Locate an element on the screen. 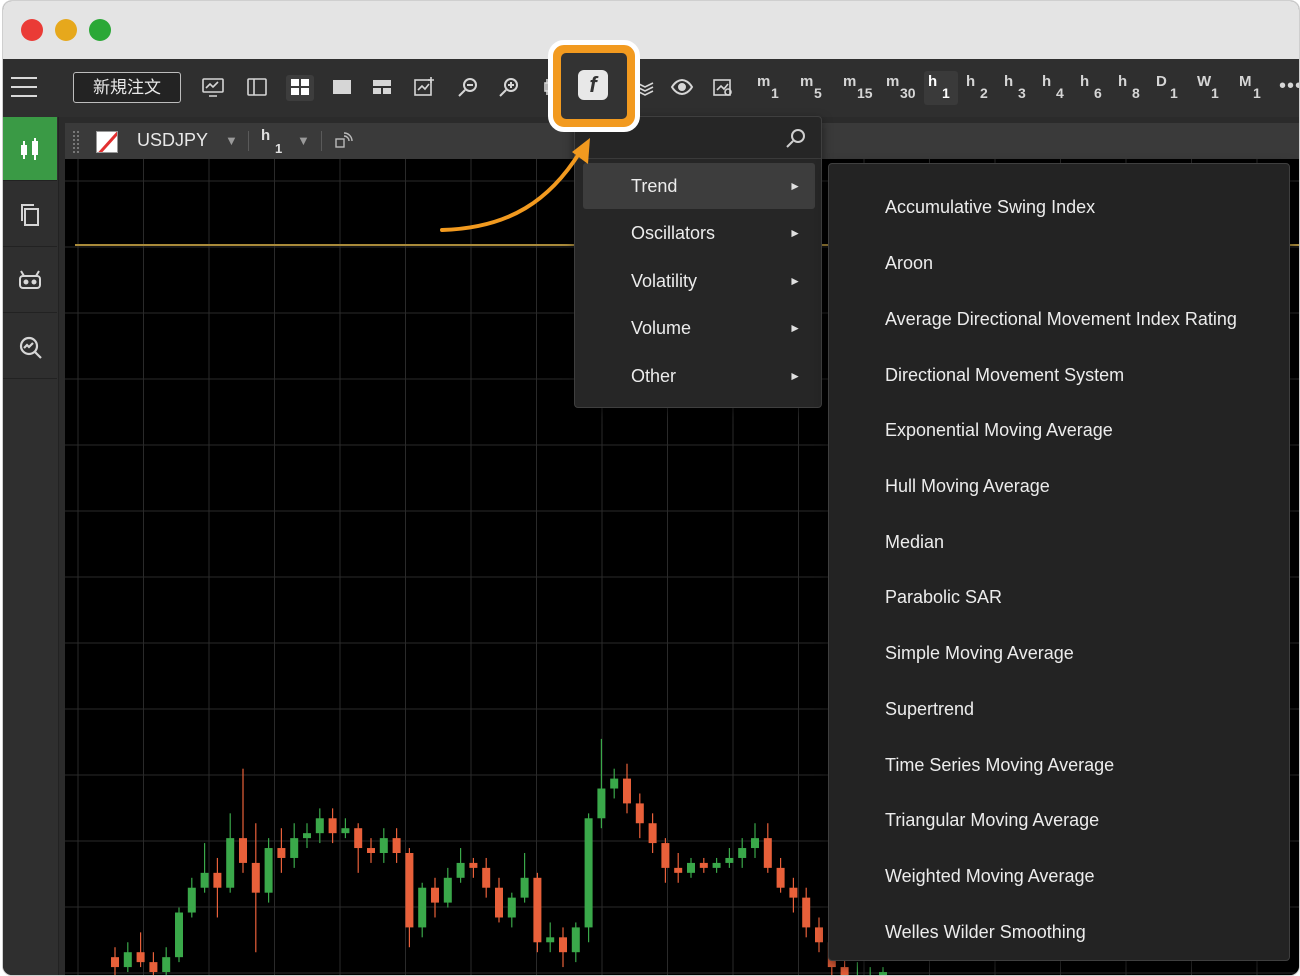 The width and height of the screenshot is (1300, 976). menu-item-volatility: Volatility ► is located at coordinates (699, 281).